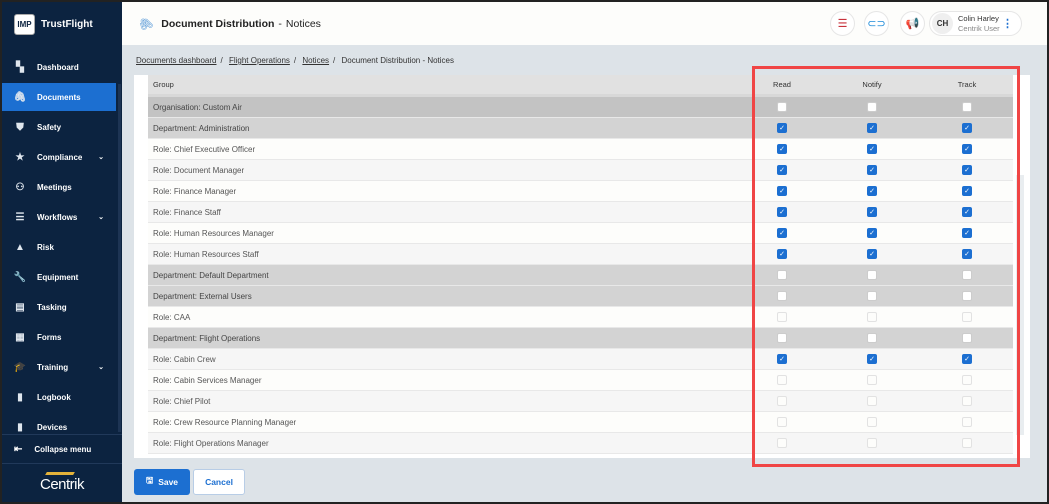 The width and height of the screenshot is (1049, 504). Describe the element at coordinates (20, 427) in the screenshot. I see `devices-icon: ▮` at that location.